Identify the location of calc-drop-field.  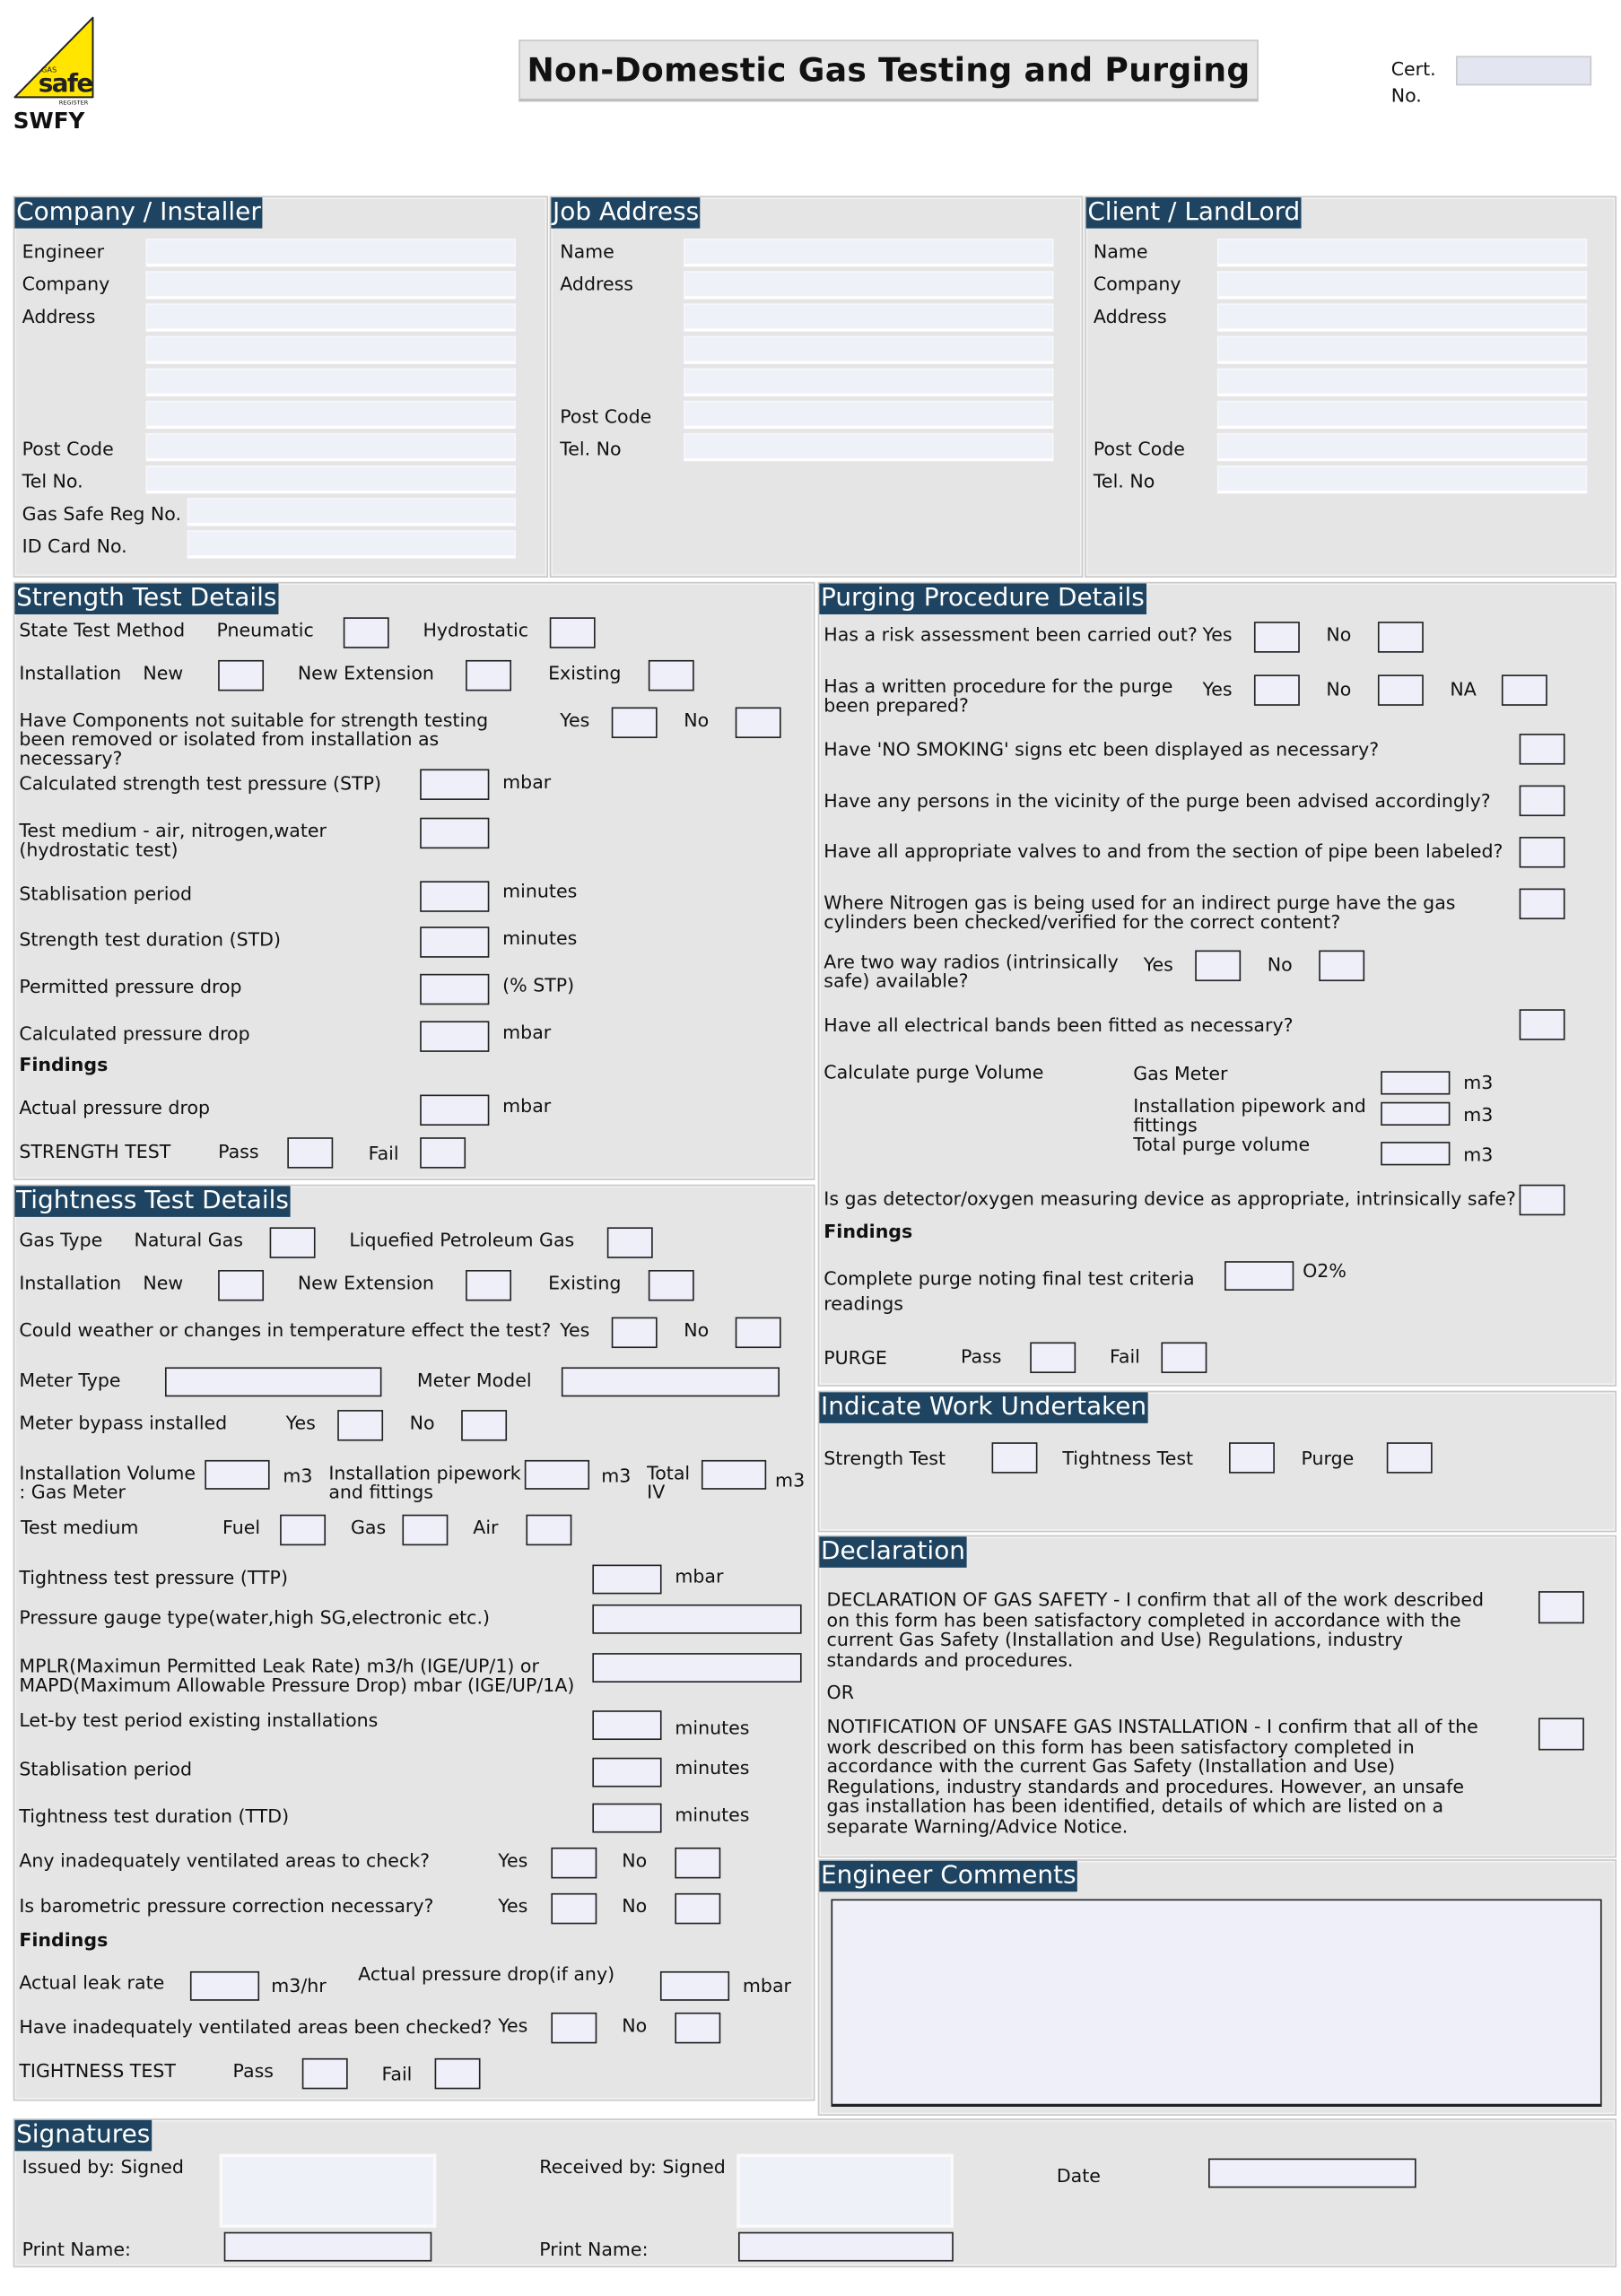
(455, 1036).